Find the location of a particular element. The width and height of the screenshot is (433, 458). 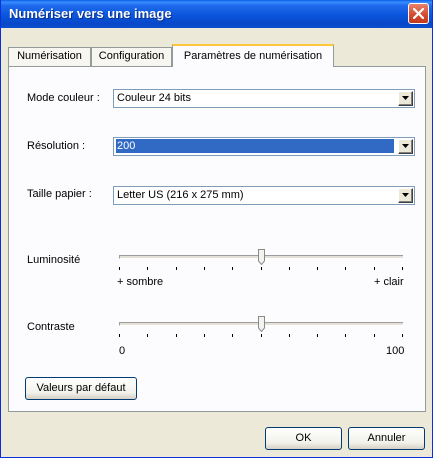

brightness-ticks is located at coordinates (261, 269).